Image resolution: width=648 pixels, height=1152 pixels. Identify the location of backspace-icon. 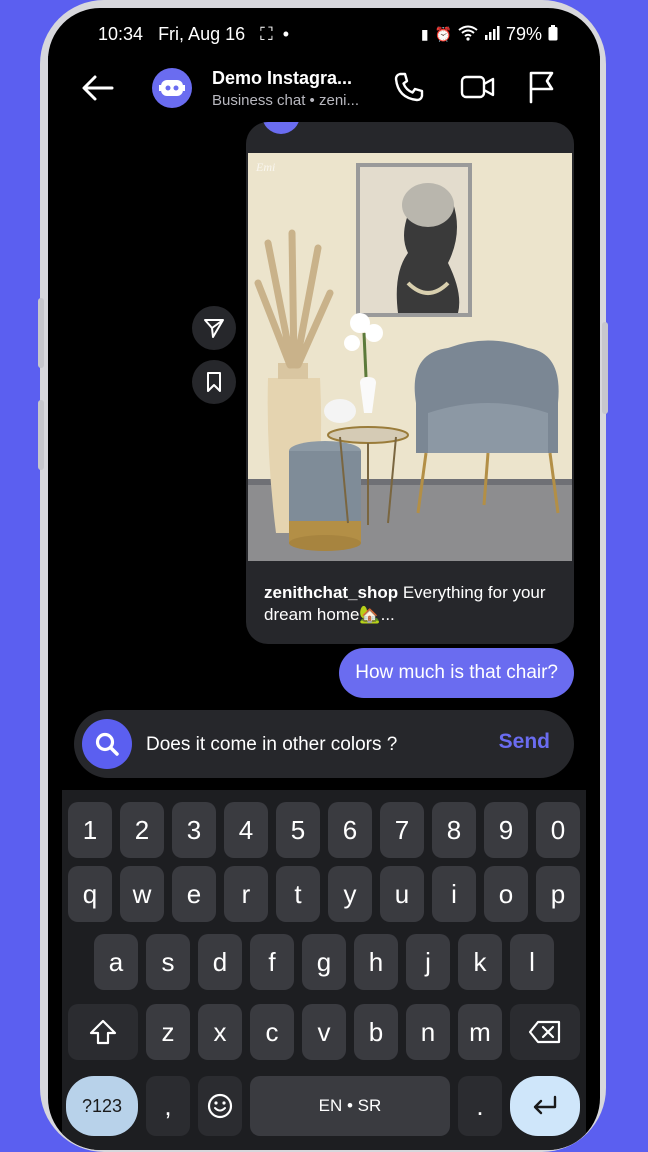
(544, 1032).